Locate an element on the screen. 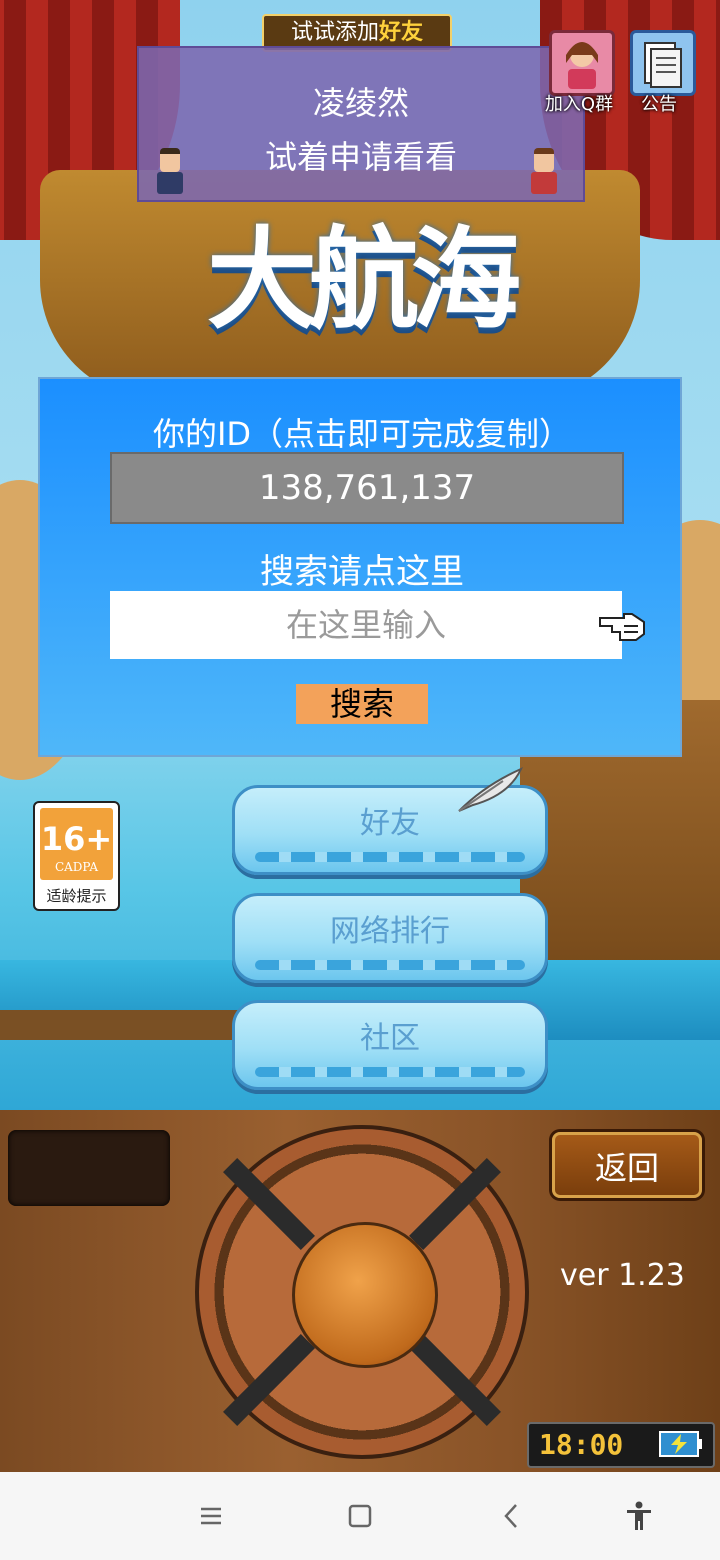 The width and height of the screenshot is (720, 1560). ranking-button-label: 网络排行 is located at coordinates (390, 931).